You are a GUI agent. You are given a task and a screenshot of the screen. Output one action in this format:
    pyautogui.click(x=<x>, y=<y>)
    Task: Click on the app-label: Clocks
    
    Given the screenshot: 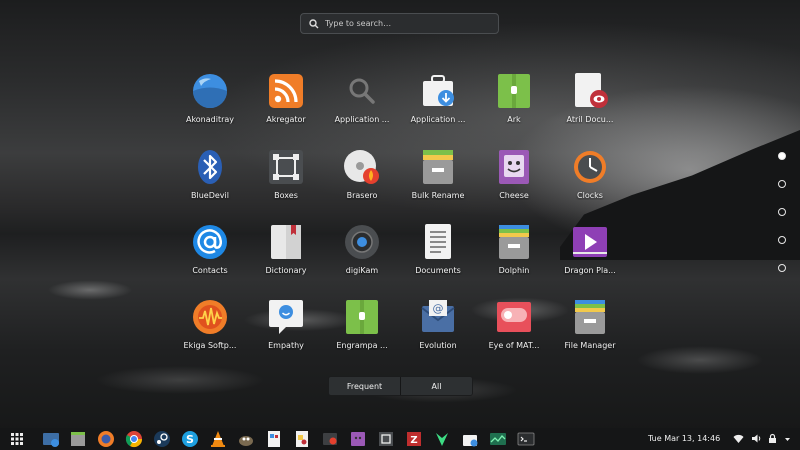 What is the action you would take?
    pyautogui.click(x=590, y=195)
    